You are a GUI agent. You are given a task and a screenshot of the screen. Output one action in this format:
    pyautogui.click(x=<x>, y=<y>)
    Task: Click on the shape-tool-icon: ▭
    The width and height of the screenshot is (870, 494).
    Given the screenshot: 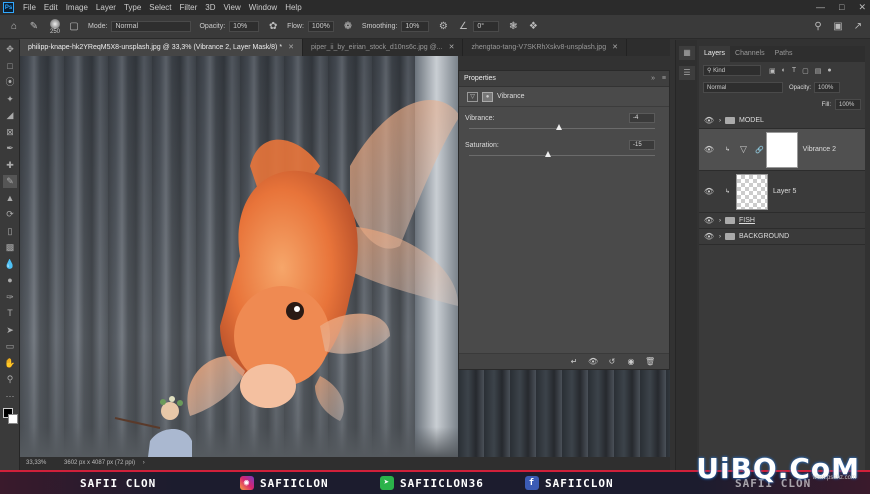 What is the action you would take?
    pyautogui.click(x=10, y=346)
    